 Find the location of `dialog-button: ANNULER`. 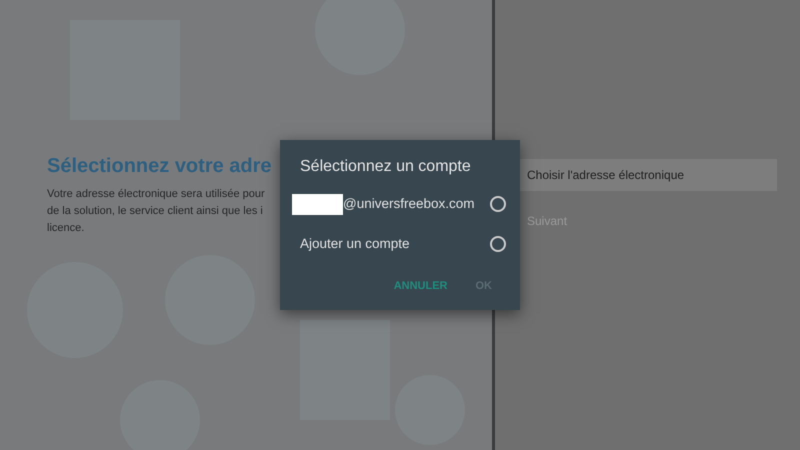

dialog-button: ANNULER is located at coordinates (421, 286).